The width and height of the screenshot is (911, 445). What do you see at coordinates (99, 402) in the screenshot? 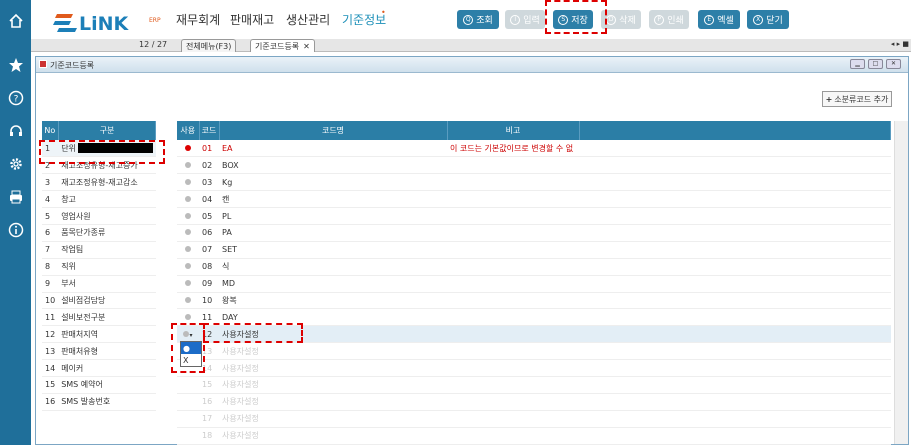
I see `category-row: 16 SMS 발송번호` at bounding box center [99, 402].